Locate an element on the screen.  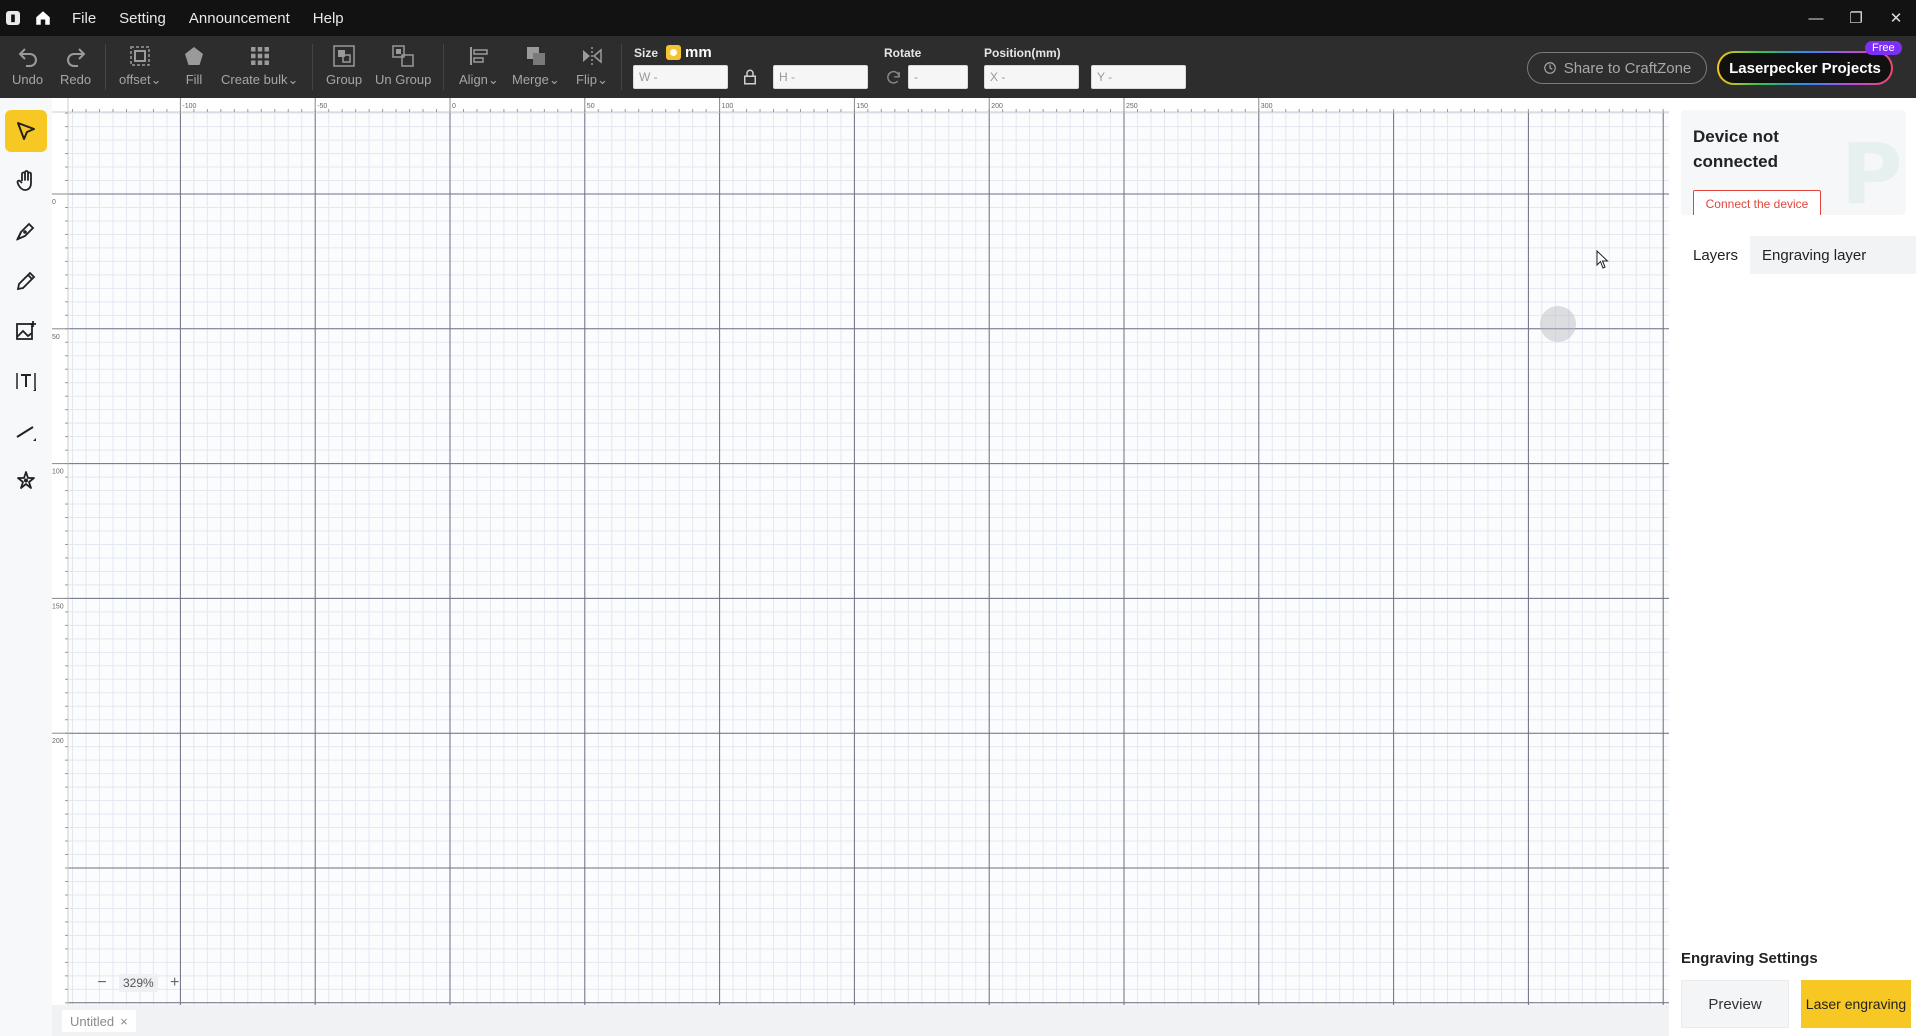
menu-file: File is located at coordinates (84, 18).